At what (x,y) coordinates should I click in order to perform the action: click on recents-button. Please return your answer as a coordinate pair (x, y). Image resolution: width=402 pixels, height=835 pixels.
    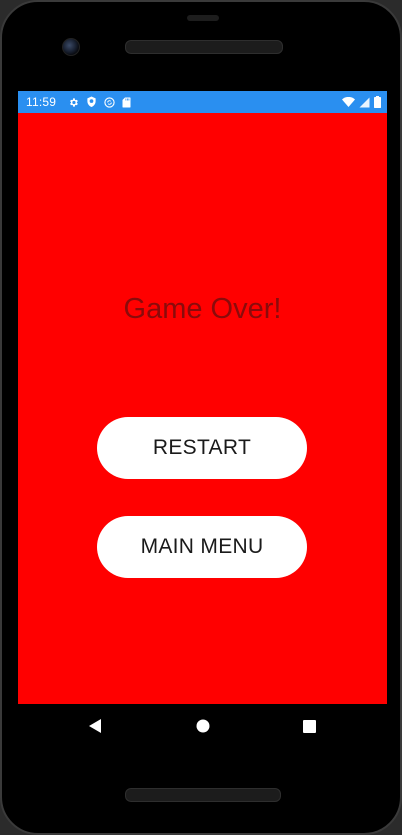
    Looking at the image, I should click on (309, 726).